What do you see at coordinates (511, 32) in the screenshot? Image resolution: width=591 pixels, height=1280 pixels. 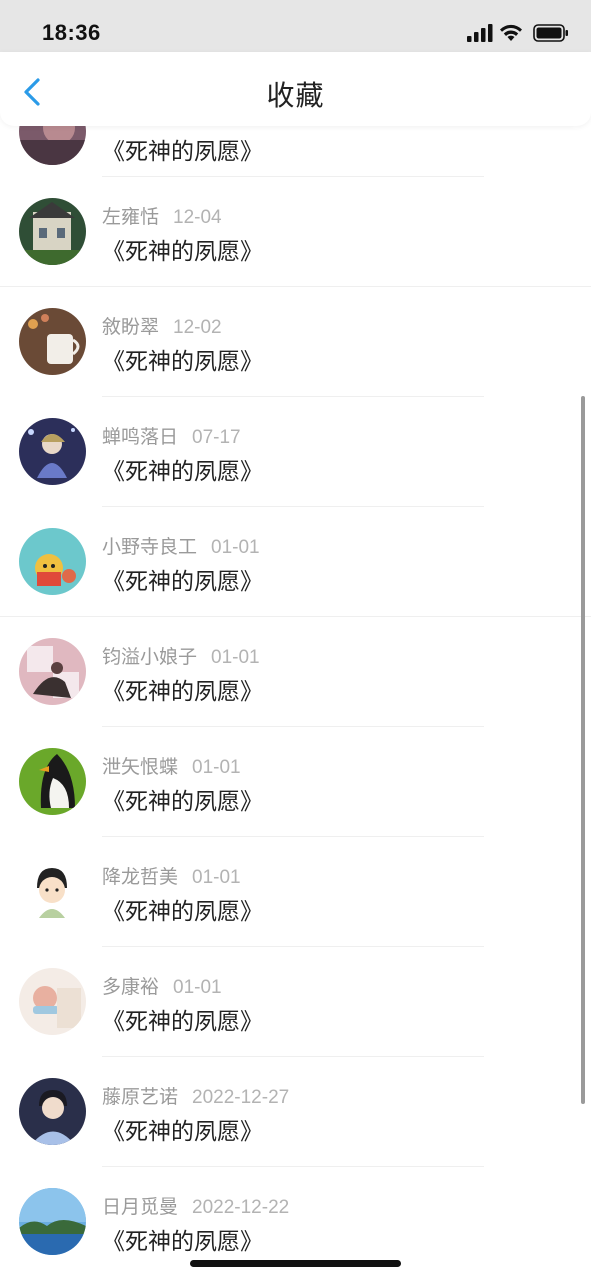 I see `wifi-icon` at bounding box center [511, 32].